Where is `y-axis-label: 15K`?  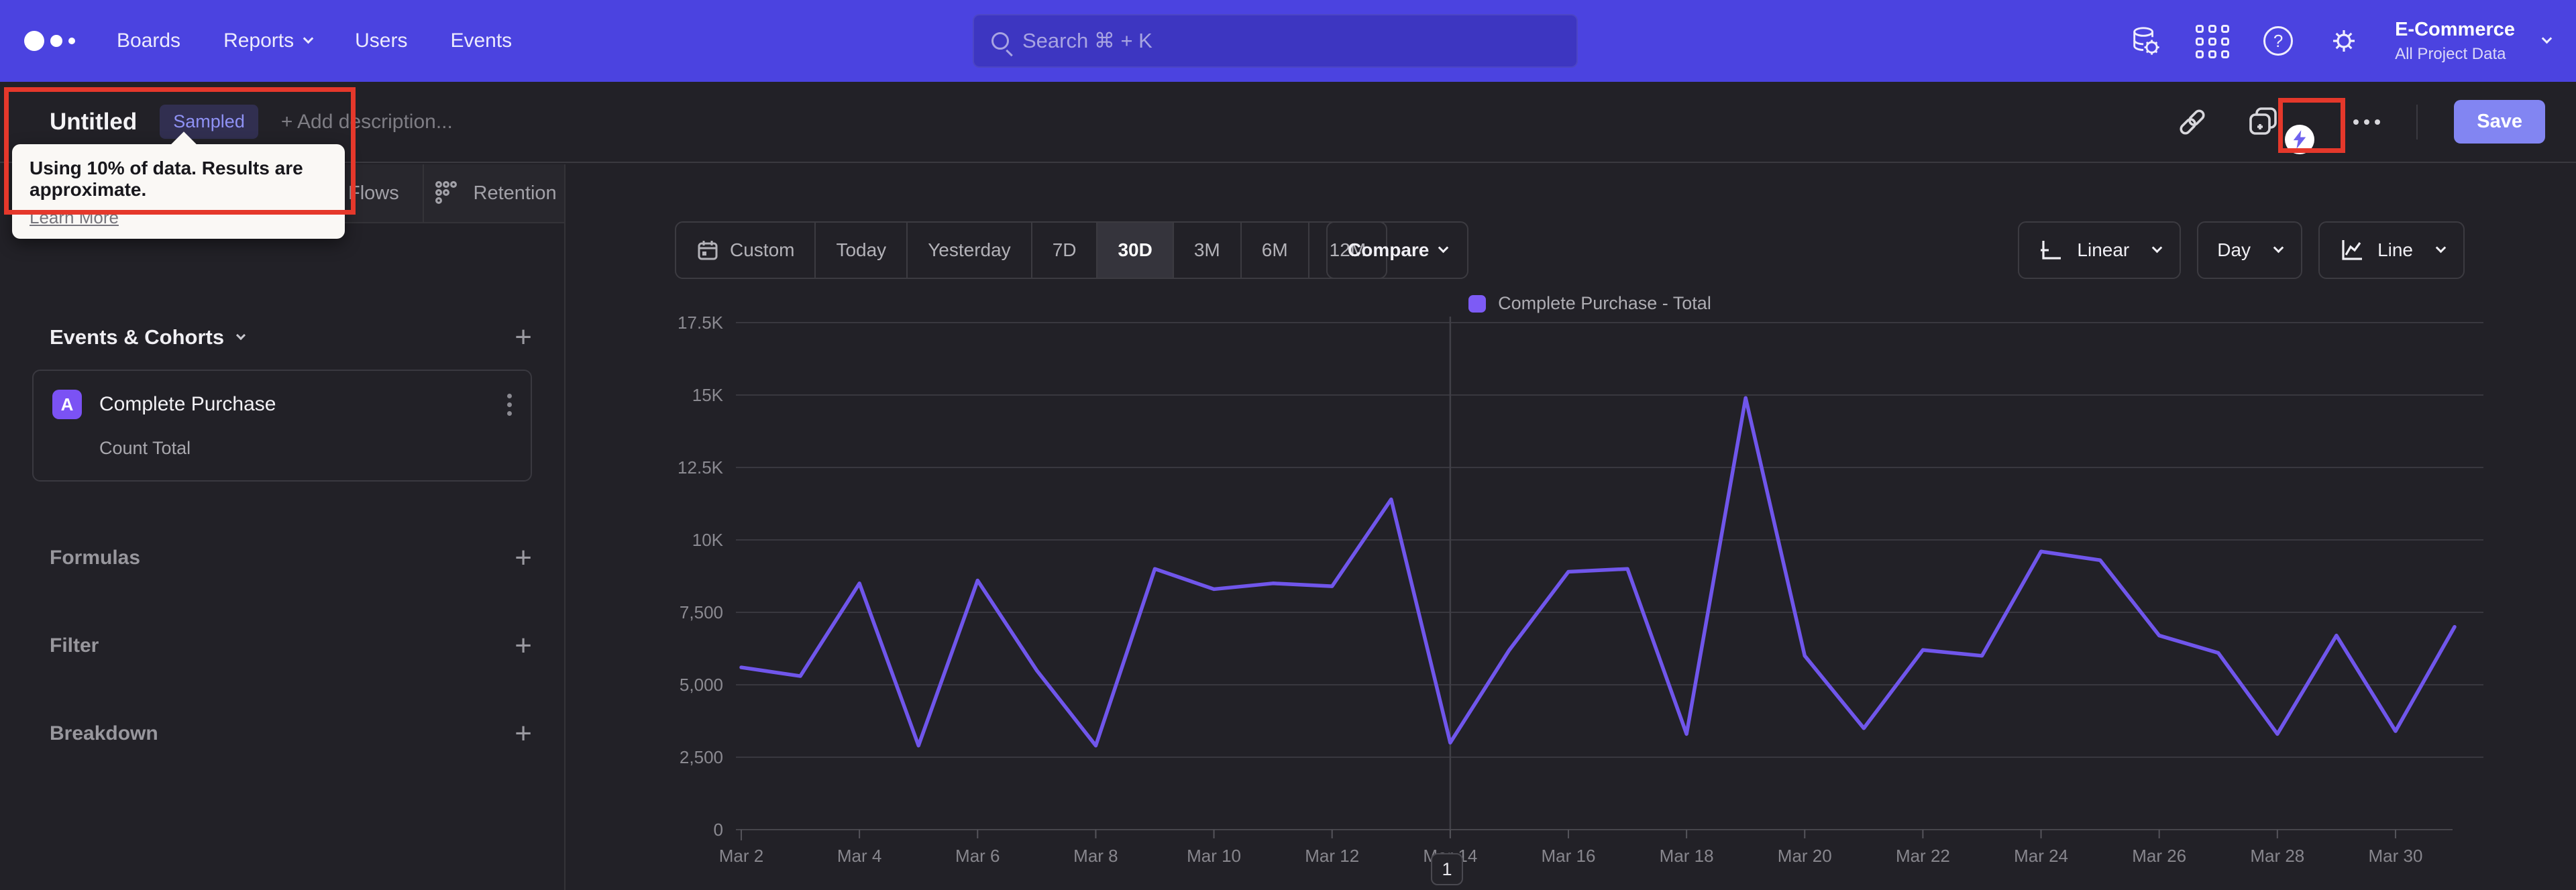 y-axis-label: 15K is located at coordinates (708, 395).